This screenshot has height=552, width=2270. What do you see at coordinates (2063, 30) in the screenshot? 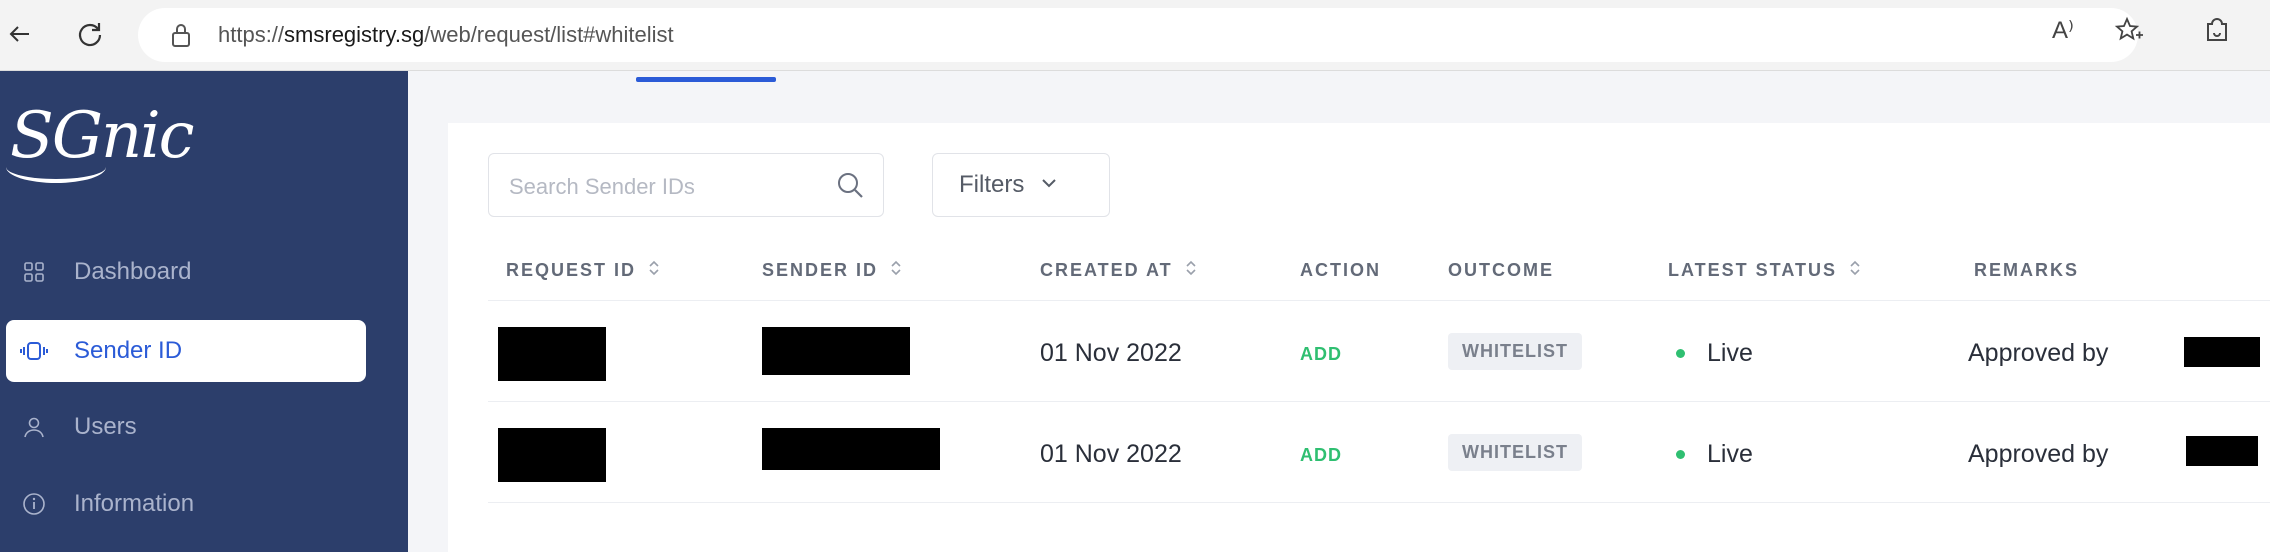
I see `read-aloud-icon: A⁾` at bounding box center [2063, 30].